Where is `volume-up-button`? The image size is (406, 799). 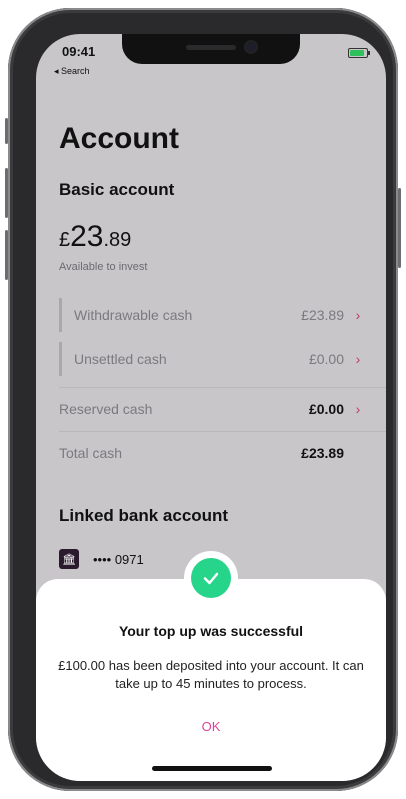
volume-up-button is located at coordinates (6, 193).